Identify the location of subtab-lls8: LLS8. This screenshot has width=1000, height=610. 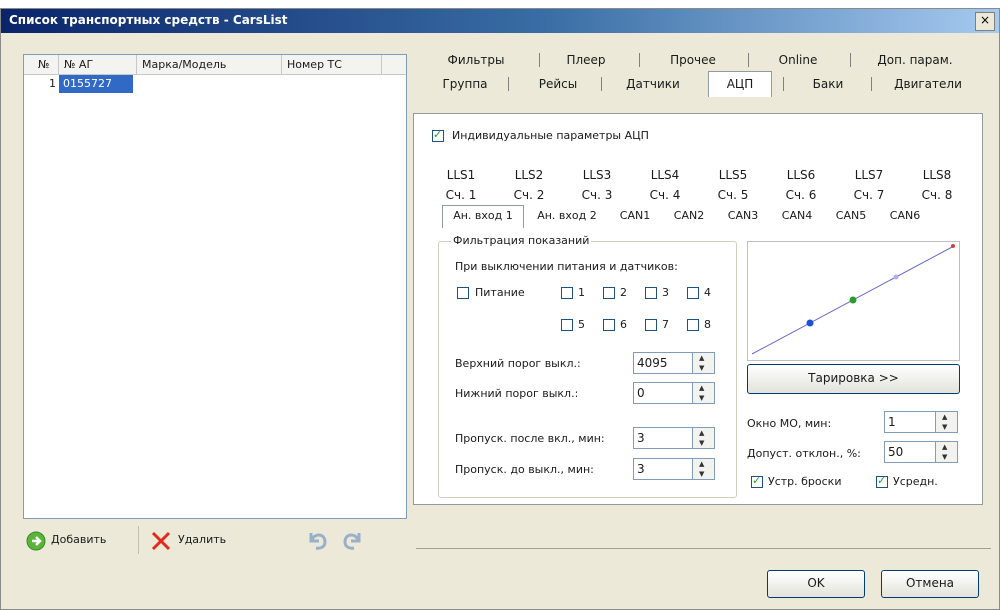
(937, 175).